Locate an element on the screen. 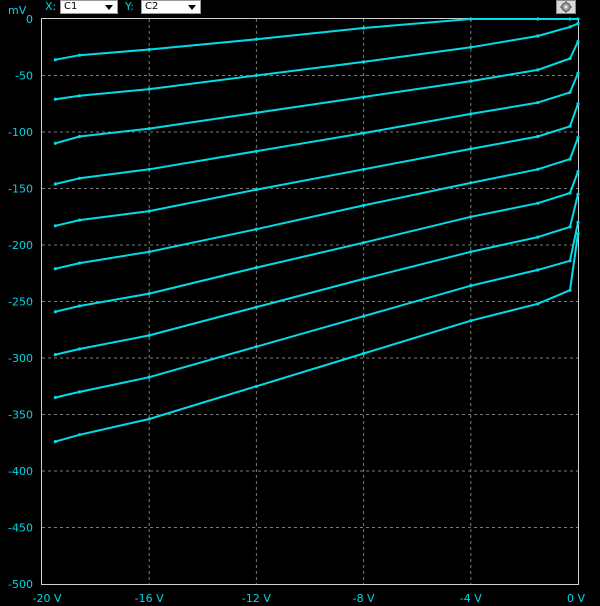  y-tick-label: -500 is located at coordinates (20, 584).